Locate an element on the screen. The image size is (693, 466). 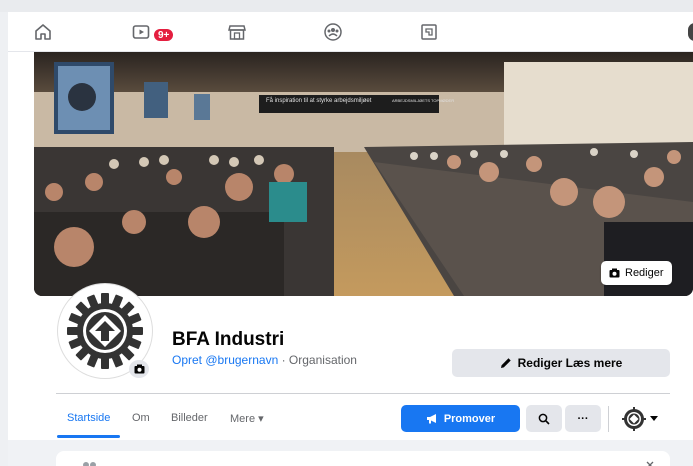
tab-om: Om is located at coordinates (141, 418).